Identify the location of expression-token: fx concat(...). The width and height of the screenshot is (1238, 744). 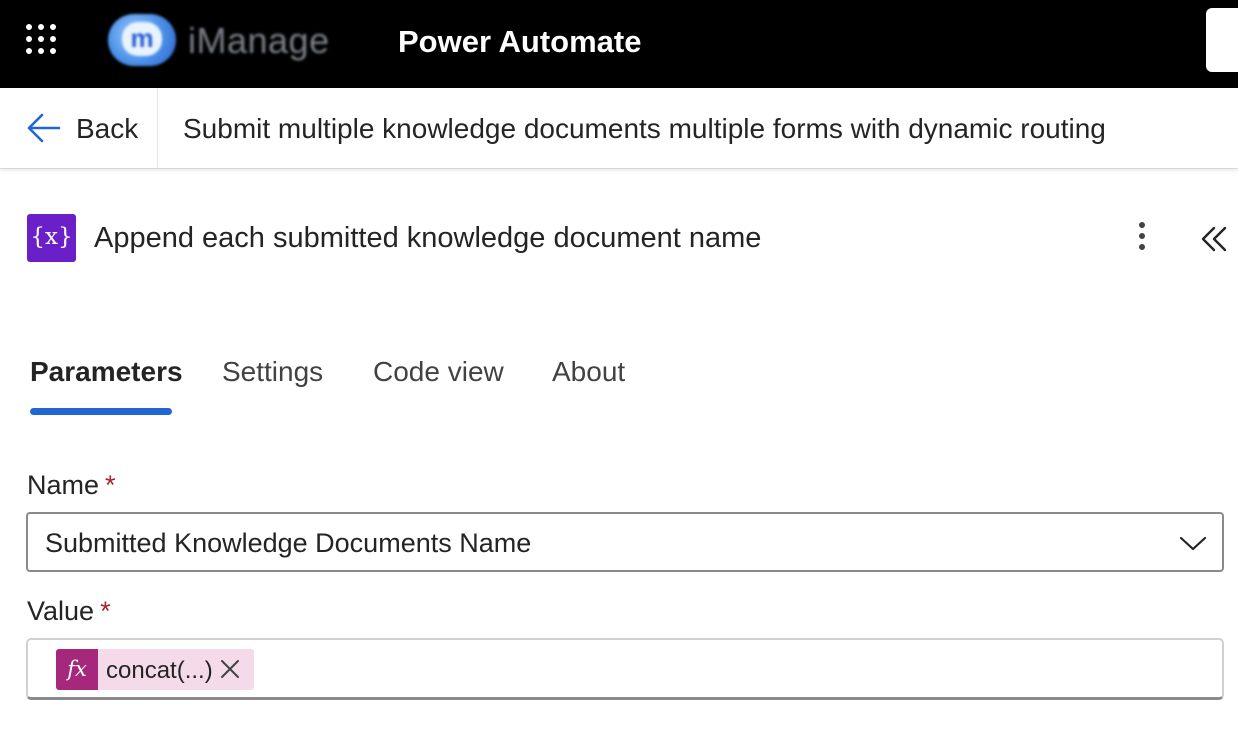
(155, 669).